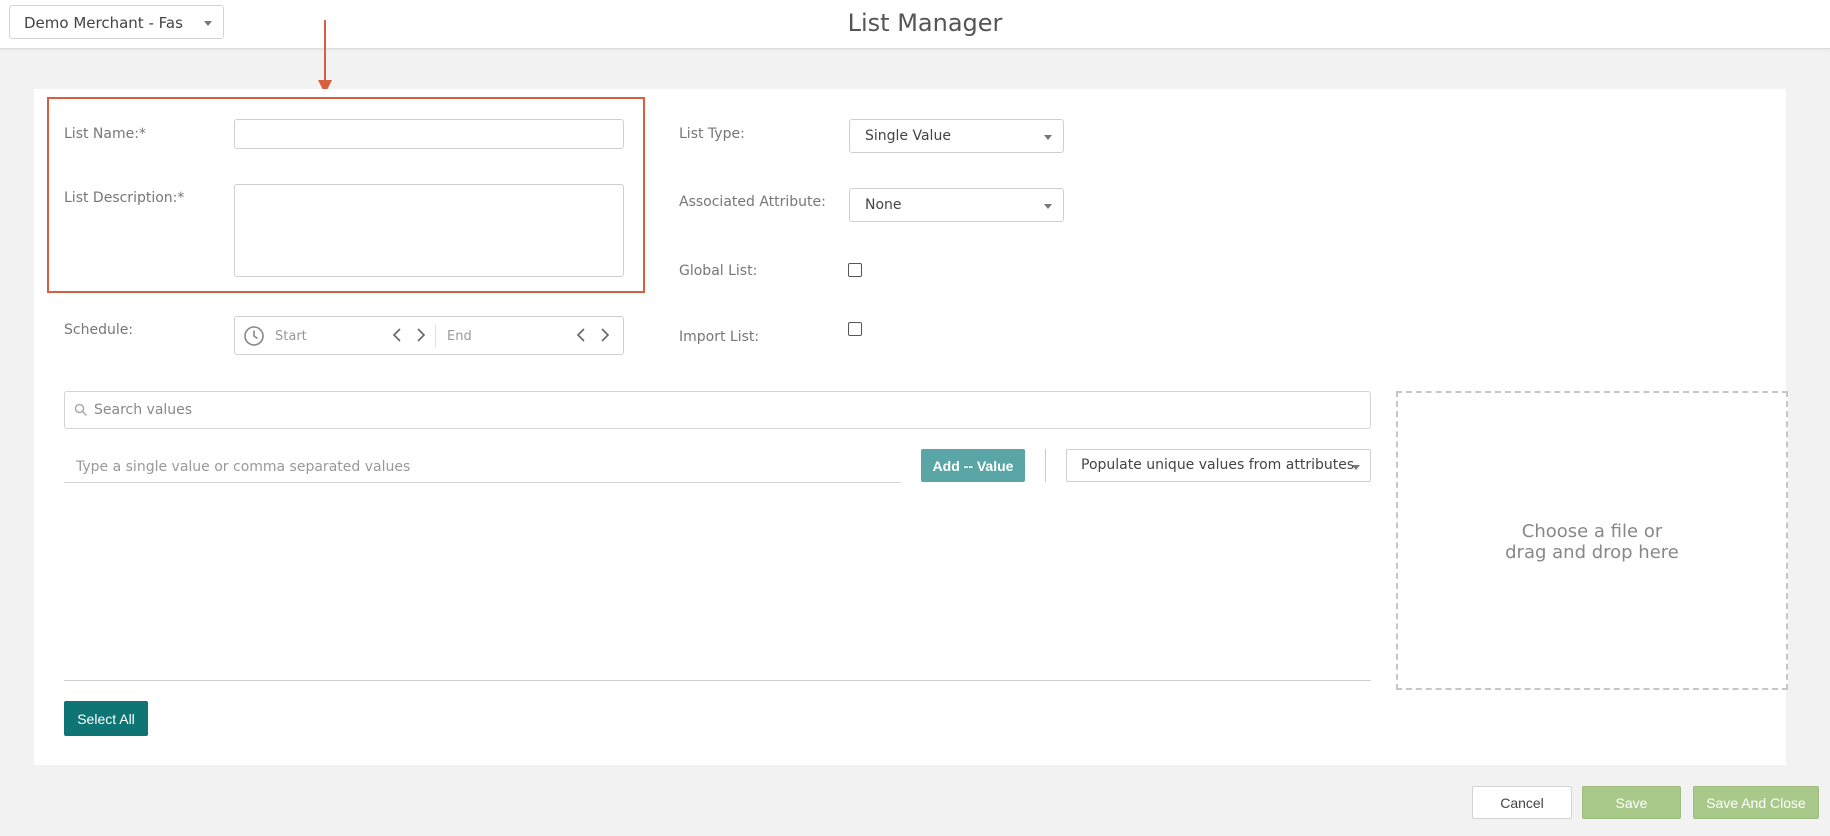 This screenshot has height=836, width=1830. I want to click on associated-attribute-value: None, so click(883, 205).